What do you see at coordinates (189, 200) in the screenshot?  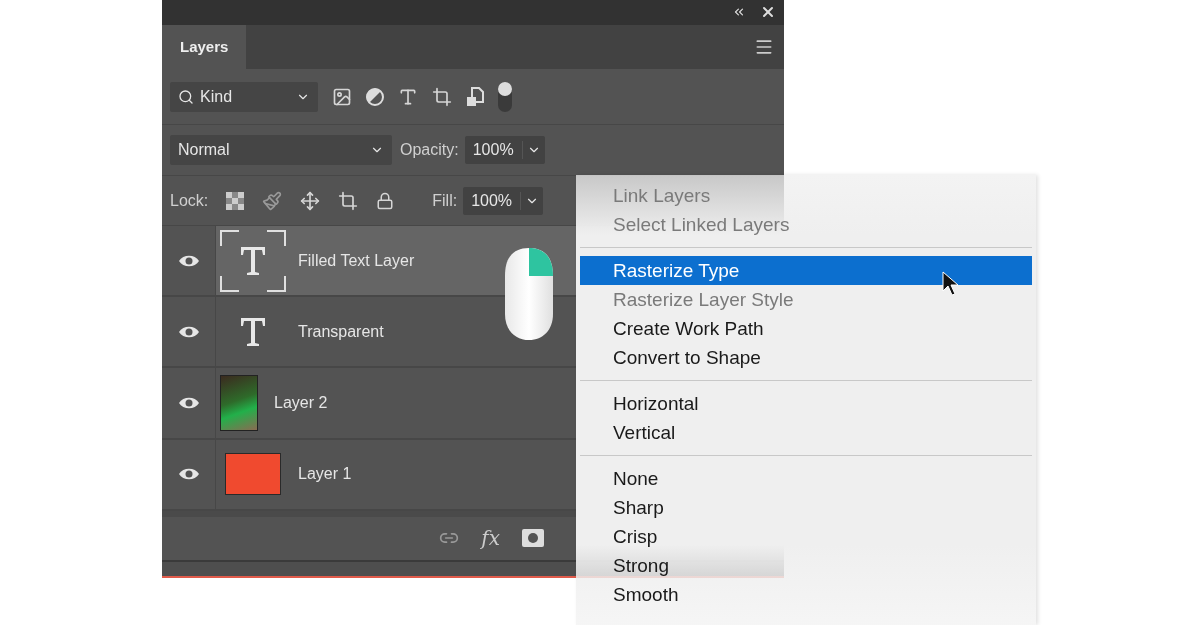 I see `lock-label: Lock:` at bounding box center [189, 200].